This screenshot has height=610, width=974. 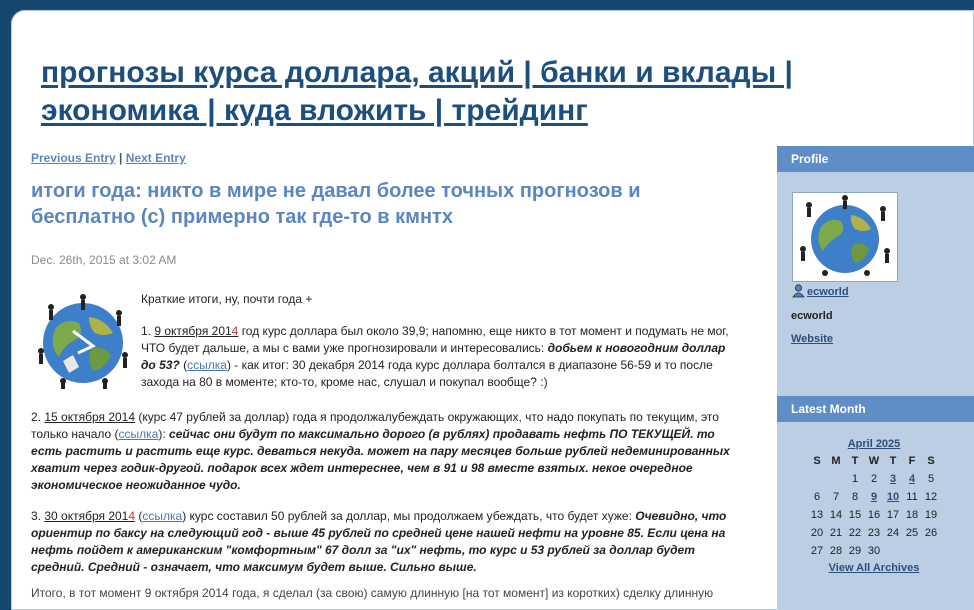 I want to click on calendar-day: 1, so click(x=855, y=479).